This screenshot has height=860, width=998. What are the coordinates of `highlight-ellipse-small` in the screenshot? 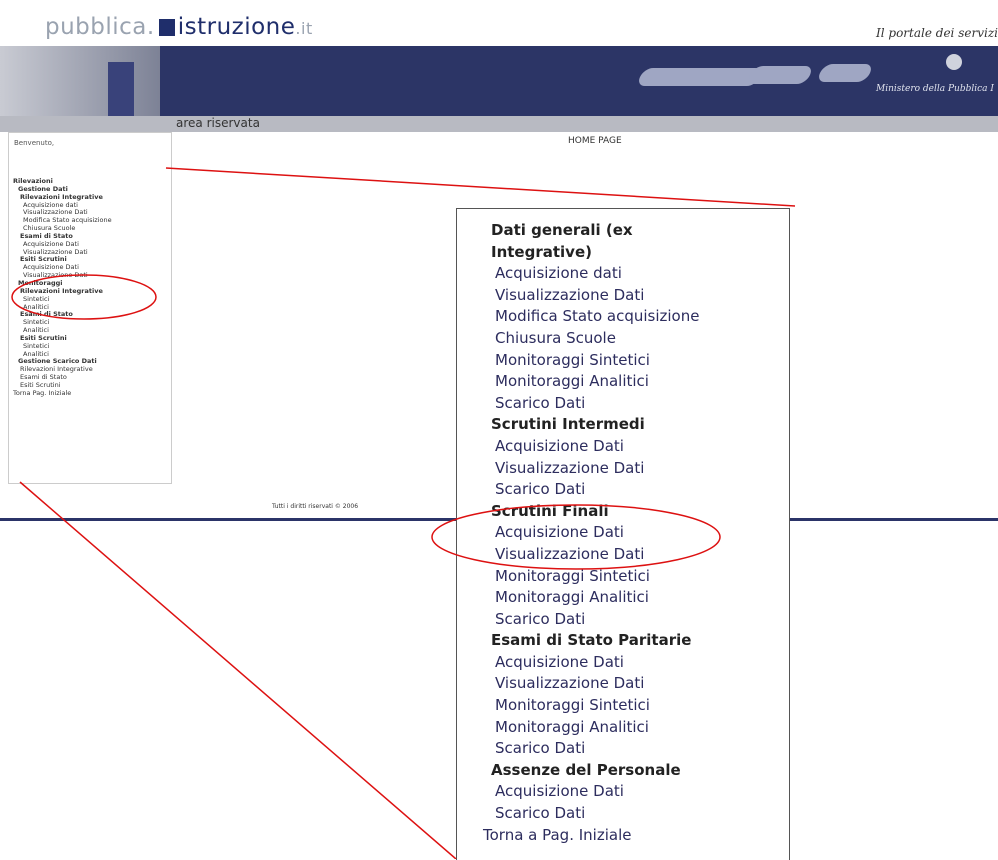 It's located at (84, 297).